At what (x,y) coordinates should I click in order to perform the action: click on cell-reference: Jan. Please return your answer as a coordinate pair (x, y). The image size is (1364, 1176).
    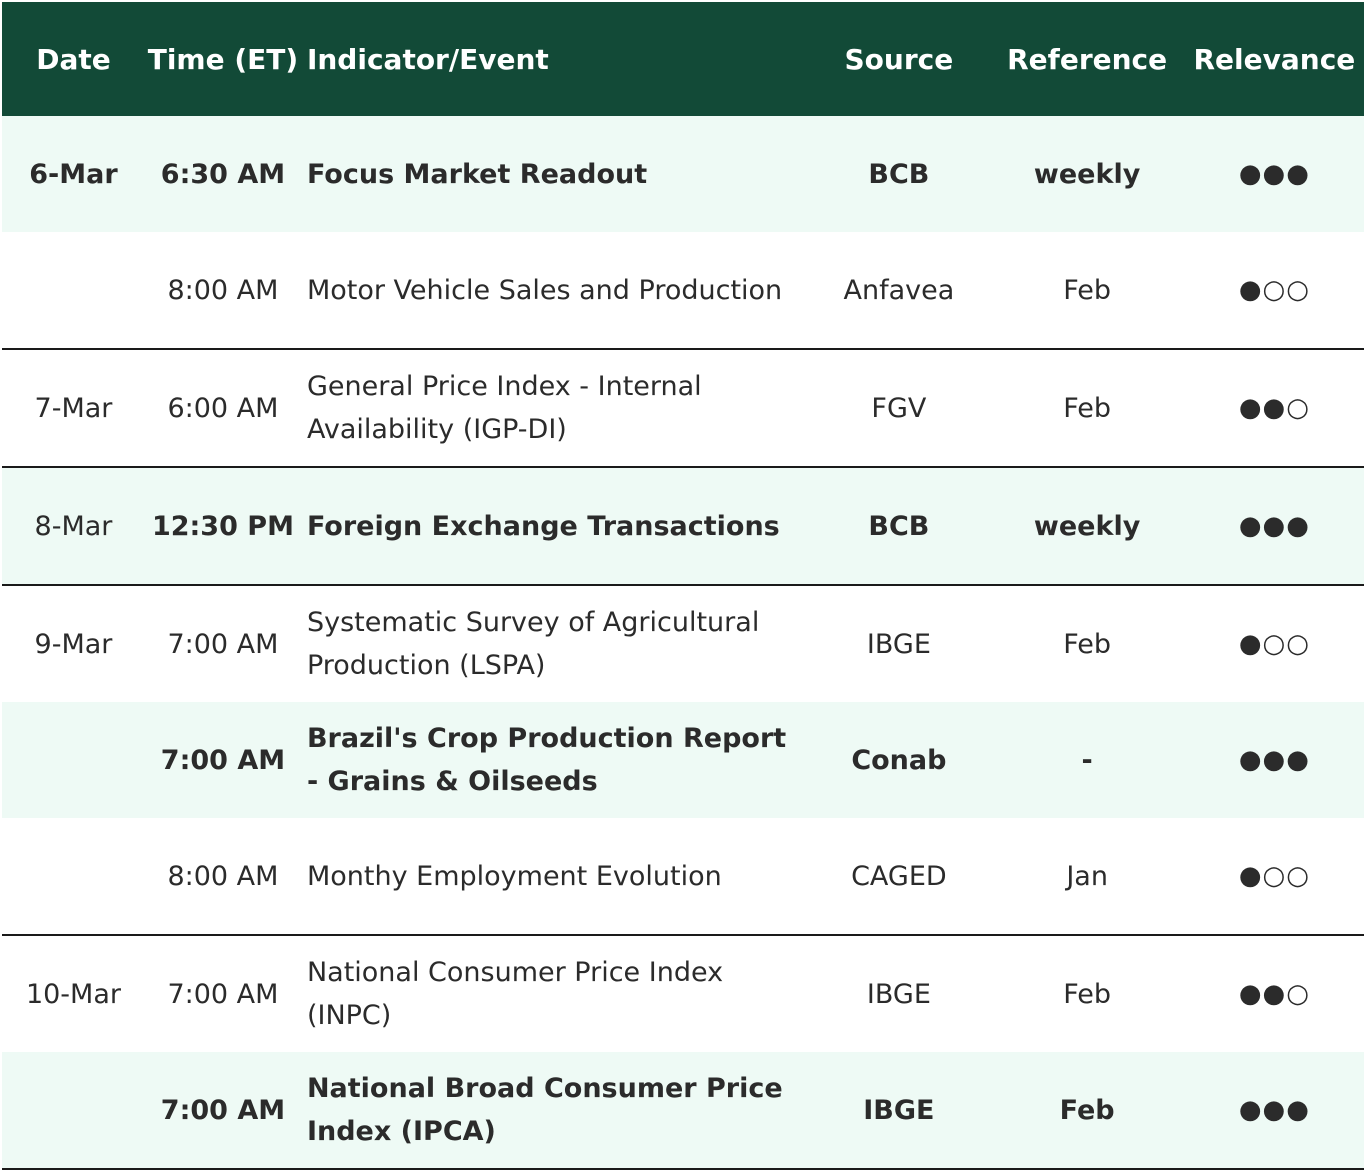
    Looking at the image, I should click on (1087, 877).